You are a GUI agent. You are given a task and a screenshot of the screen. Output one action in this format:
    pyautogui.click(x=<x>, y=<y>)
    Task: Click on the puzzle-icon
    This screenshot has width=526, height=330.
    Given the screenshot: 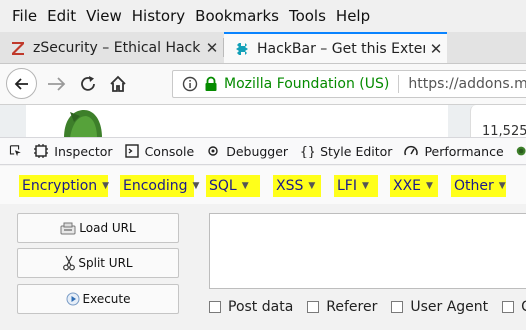 What is the action you would take?
    pyautogui.click(x=242, y=48)
    